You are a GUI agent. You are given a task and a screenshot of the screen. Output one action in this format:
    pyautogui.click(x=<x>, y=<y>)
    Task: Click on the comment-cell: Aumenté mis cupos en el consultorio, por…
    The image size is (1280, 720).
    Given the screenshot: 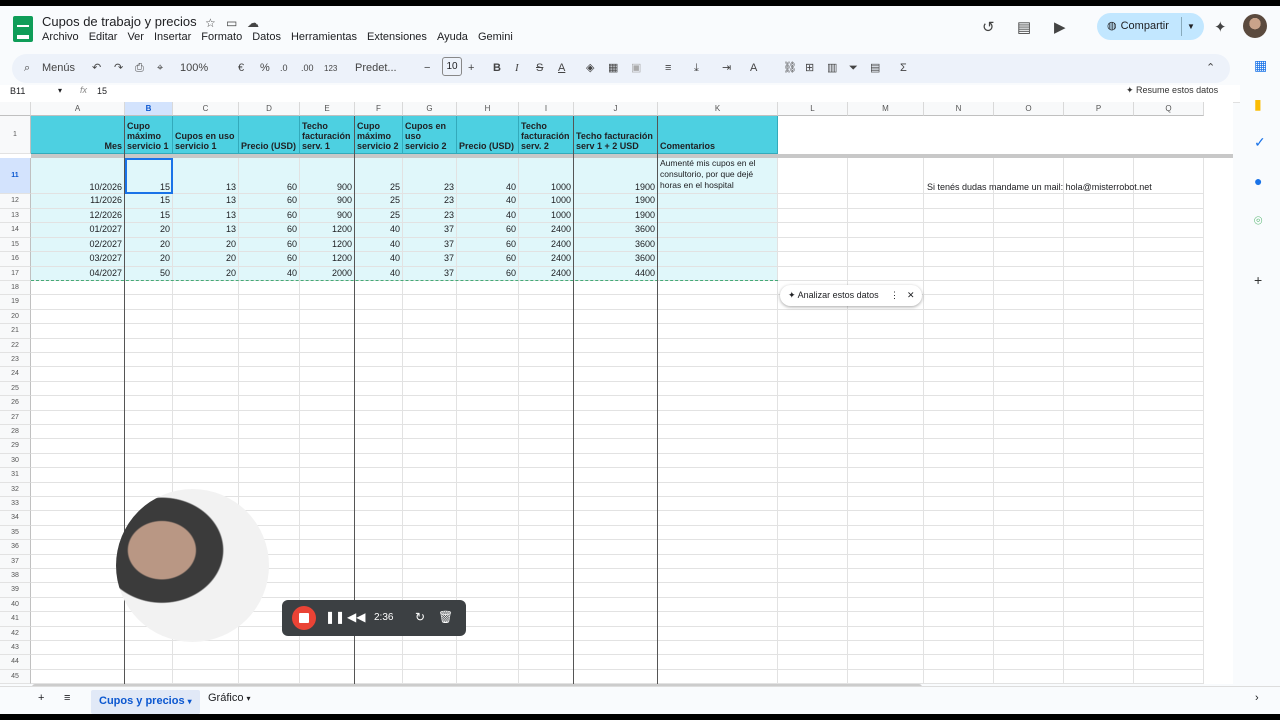 What is the action you would take?
    pyautogui.click(x=718, y=176)
    